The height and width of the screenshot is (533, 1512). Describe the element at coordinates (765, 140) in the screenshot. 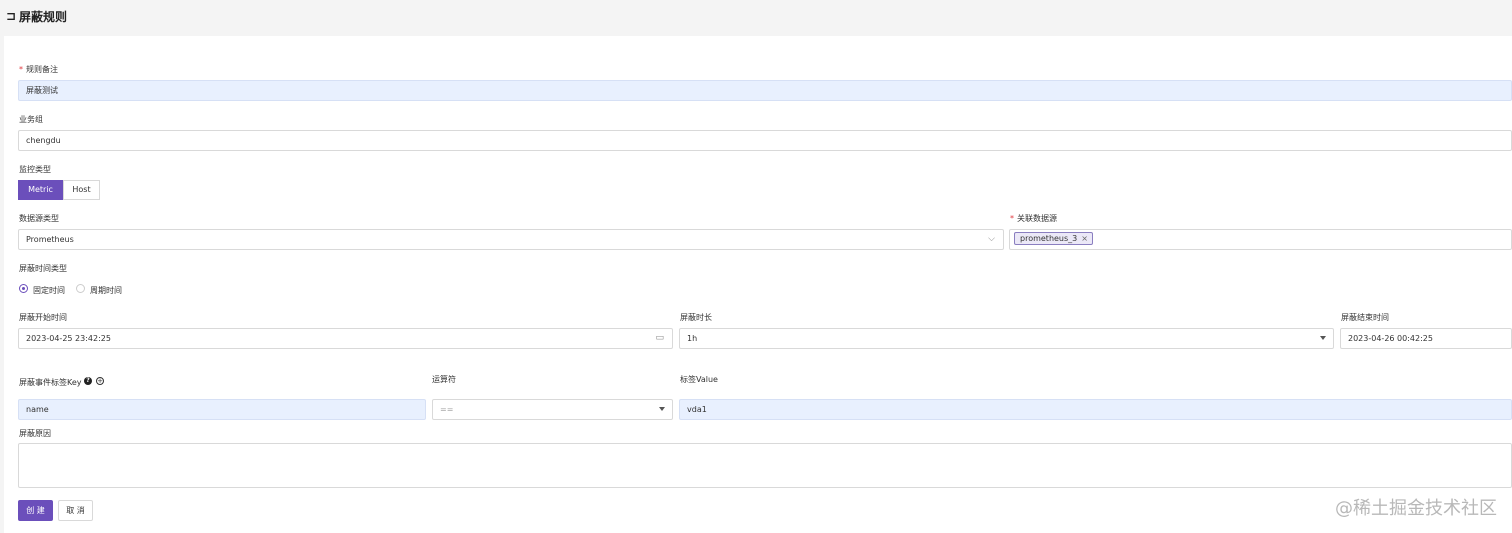

I see `business-group-select: chengdu` at that location.